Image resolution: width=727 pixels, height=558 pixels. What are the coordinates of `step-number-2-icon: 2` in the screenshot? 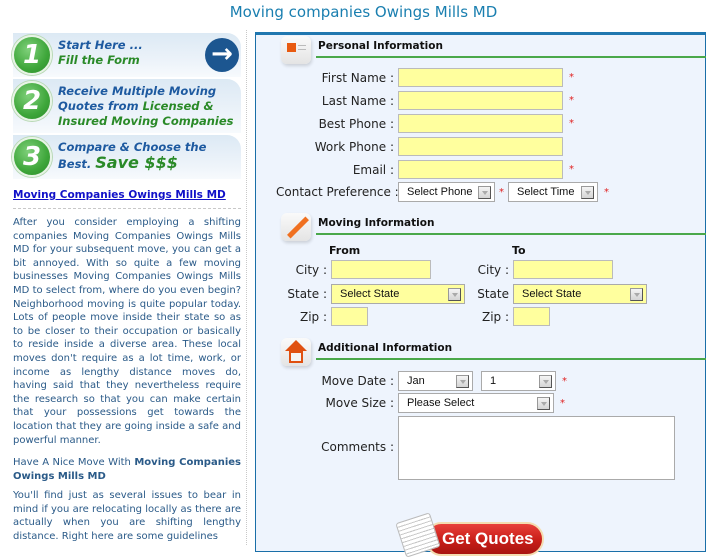 It's located at (32, 101).